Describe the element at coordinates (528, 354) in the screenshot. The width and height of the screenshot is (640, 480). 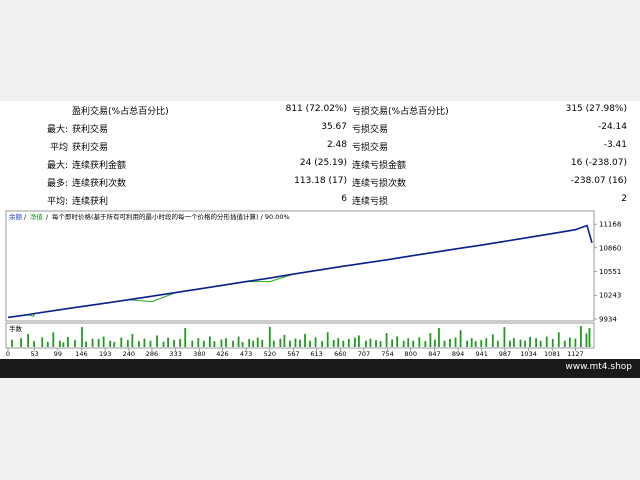
I see `x-tick-label: 1034` at that location.